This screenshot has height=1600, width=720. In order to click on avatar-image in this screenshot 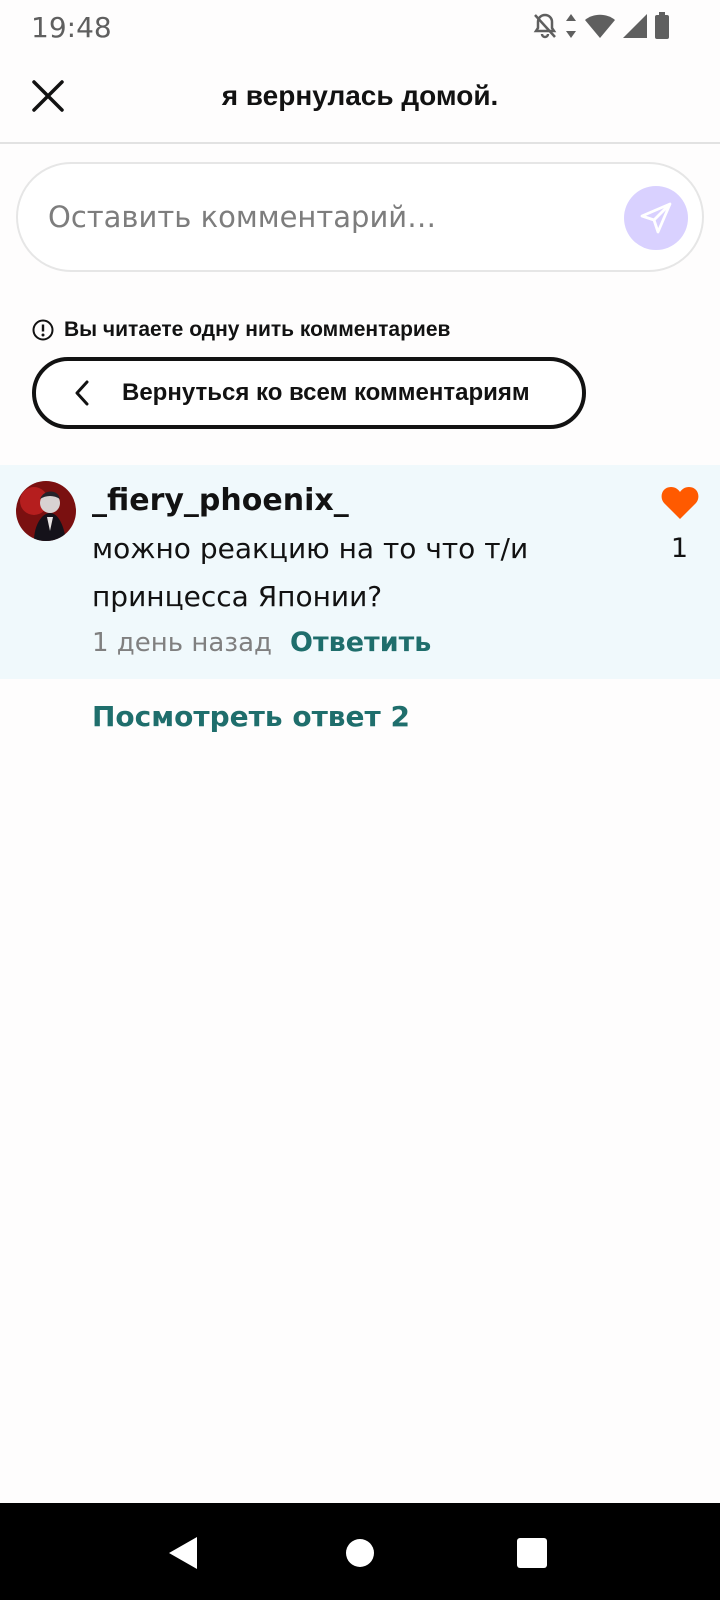, I will do `click(46, 511)`.